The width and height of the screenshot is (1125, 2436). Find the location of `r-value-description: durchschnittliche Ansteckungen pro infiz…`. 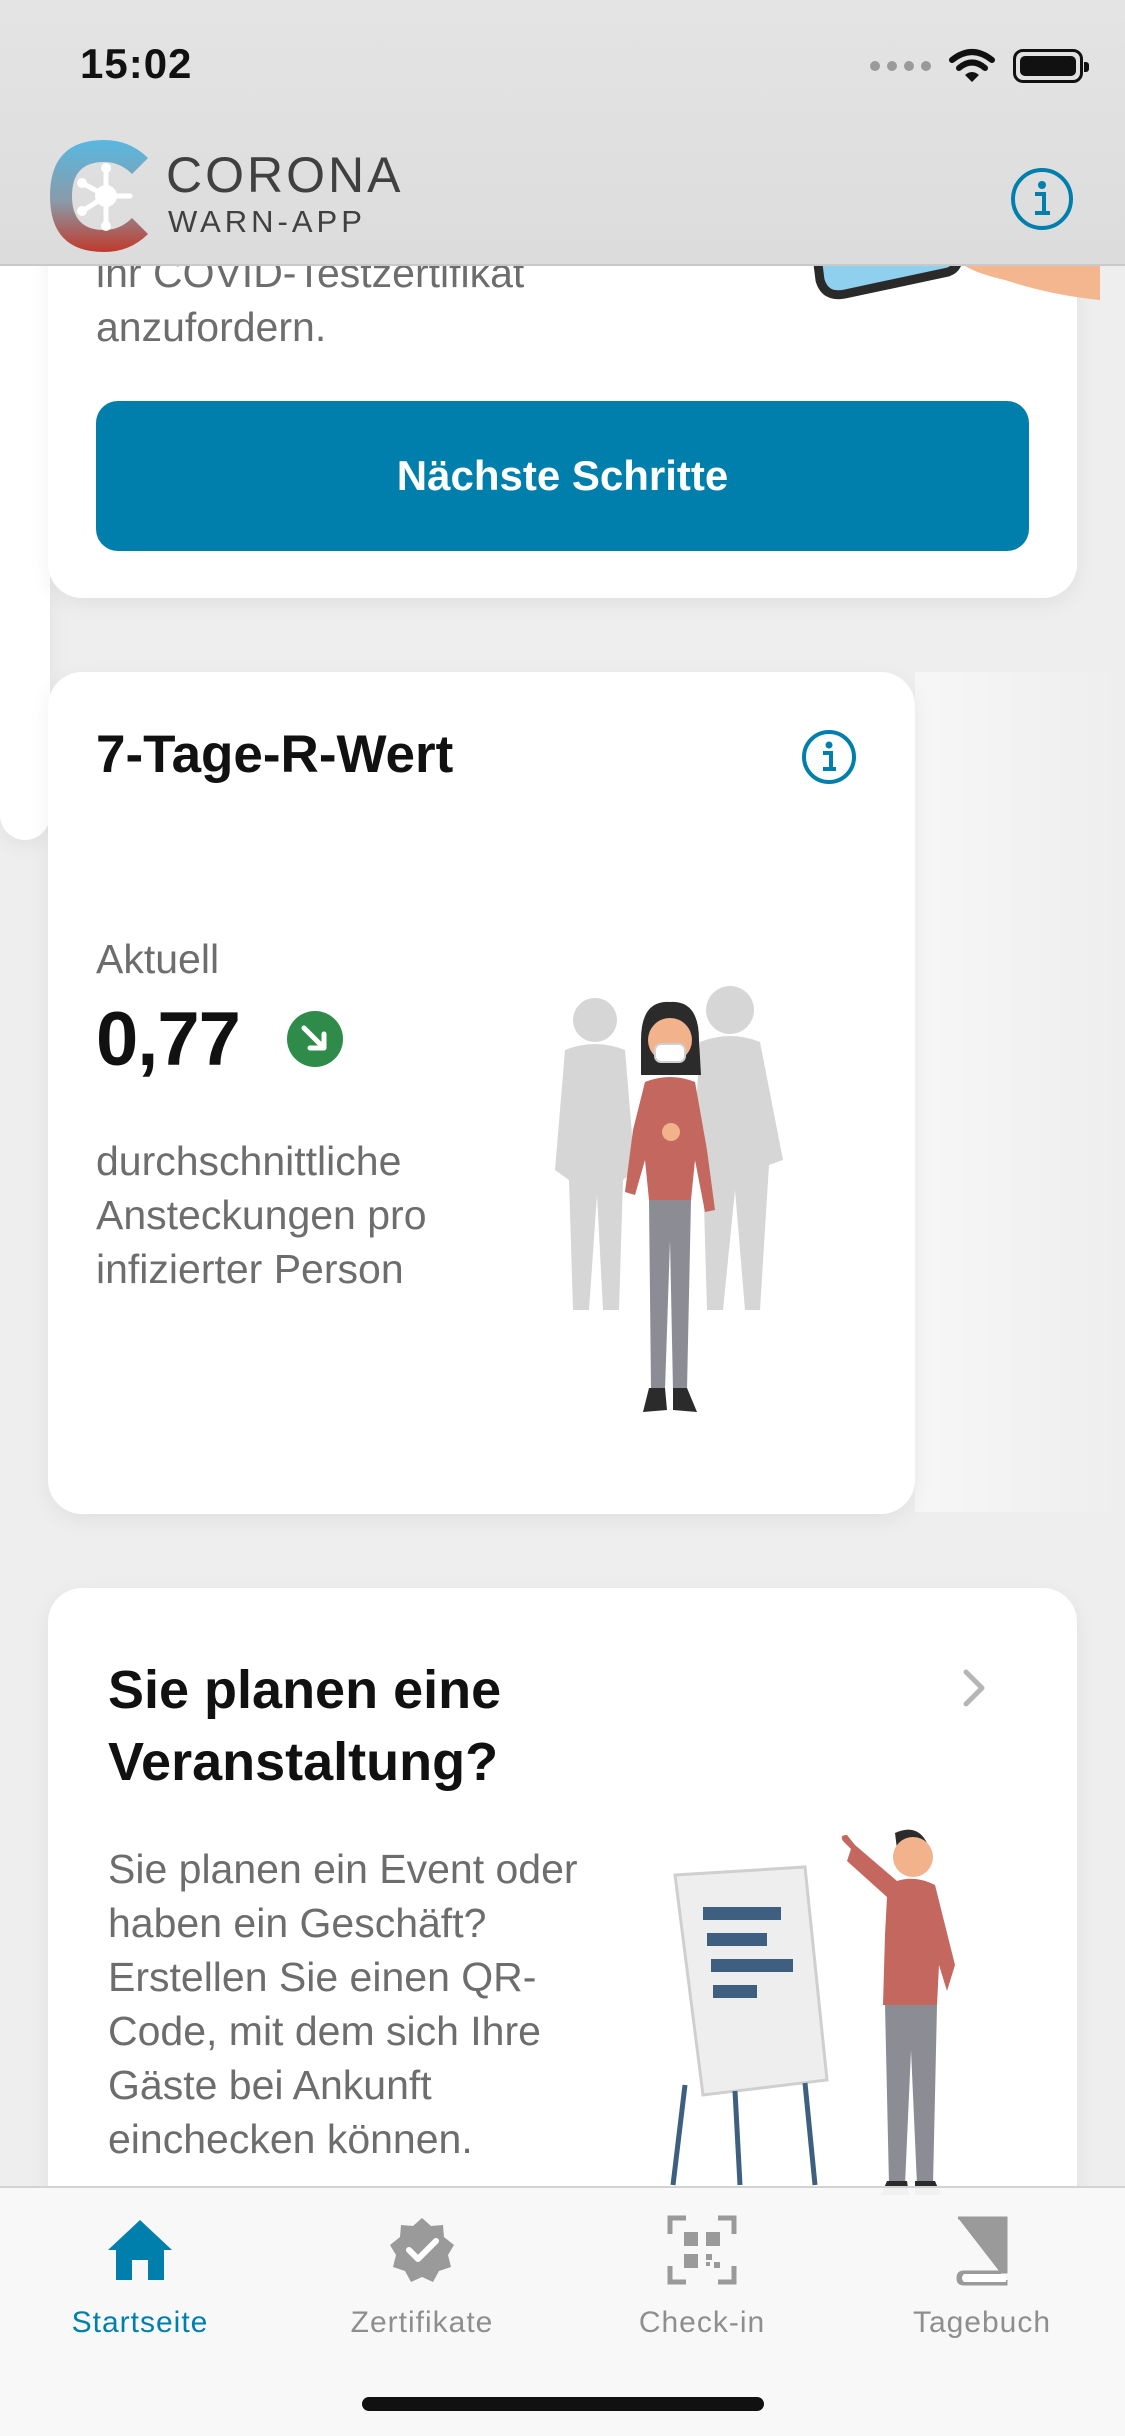

r-value-description: durchschnittliche Ansteckungen pro infiz… is located at coordinates (261, 1215).